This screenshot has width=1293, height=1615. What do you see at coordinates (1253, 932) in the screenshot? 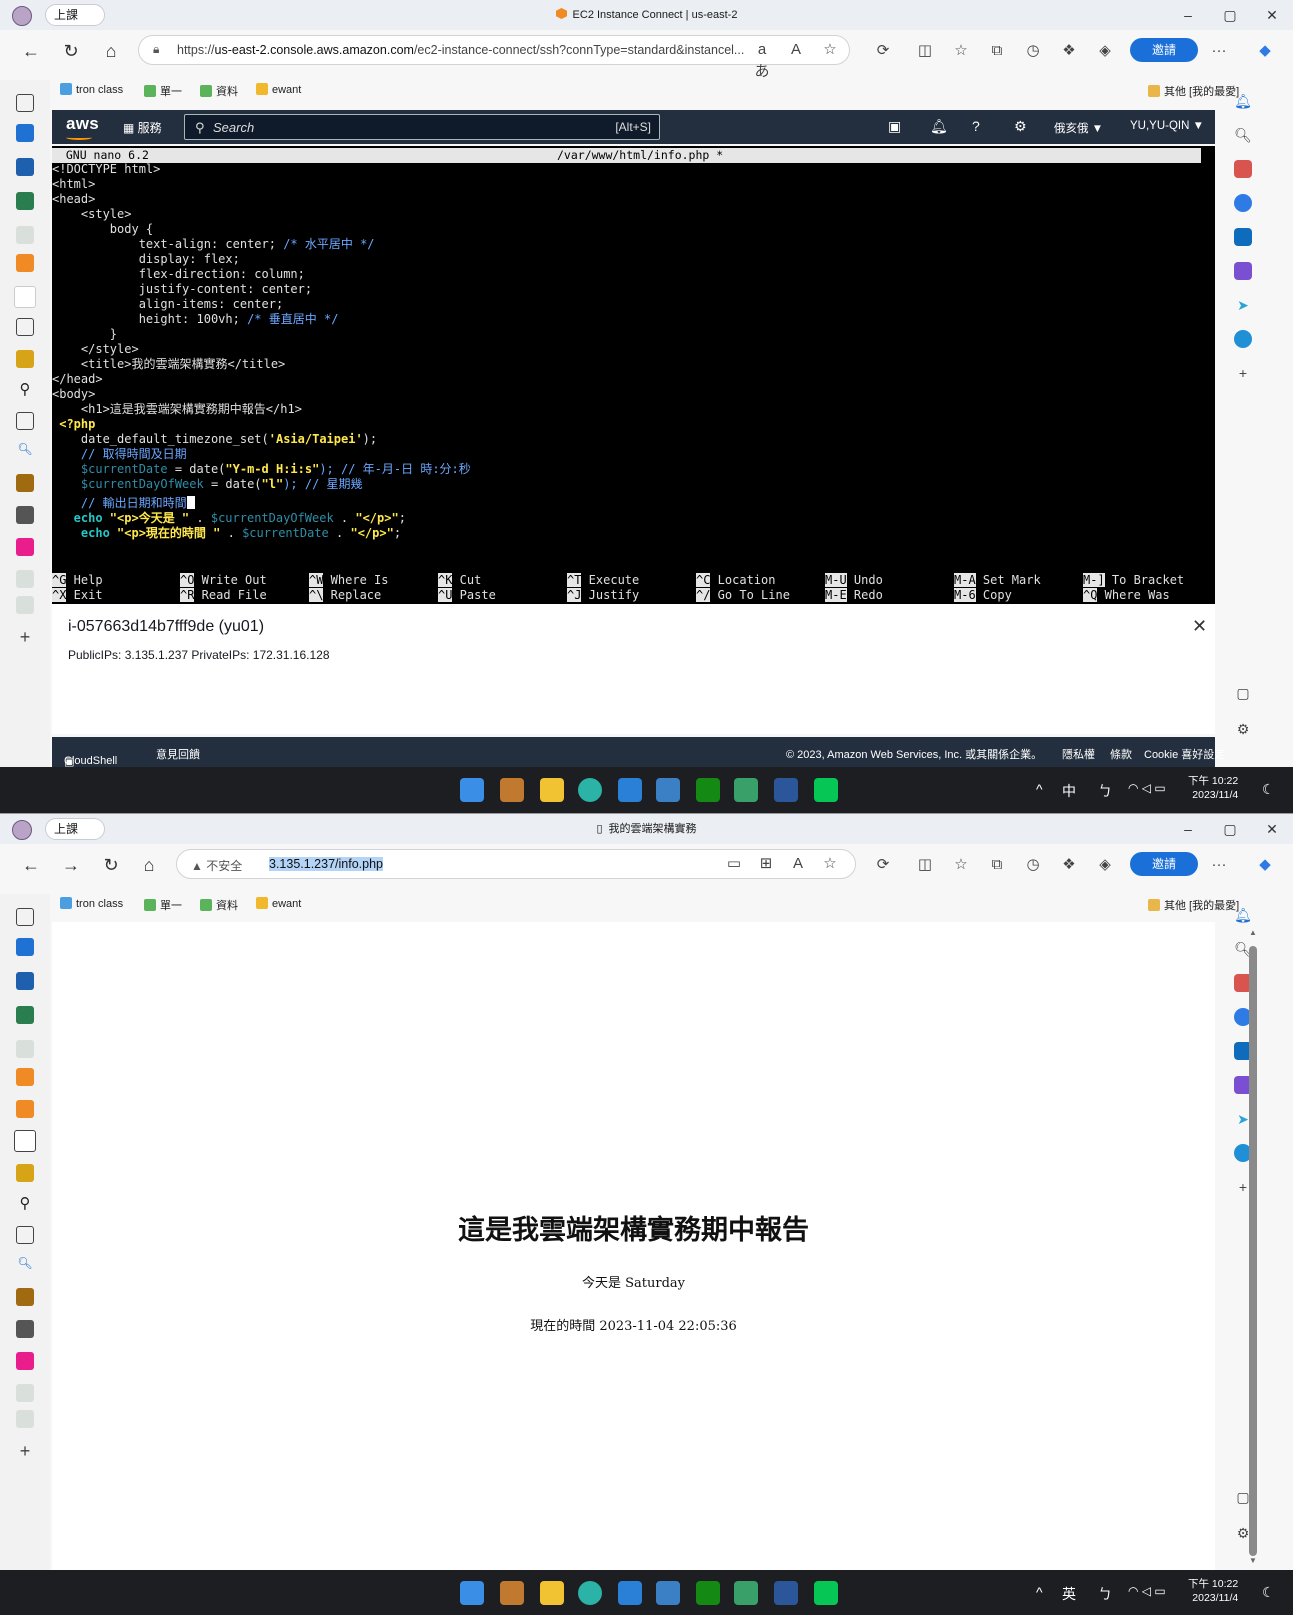
I see `scroll-up-arrow-icon: ▲` at bounding box center [1253, 932].